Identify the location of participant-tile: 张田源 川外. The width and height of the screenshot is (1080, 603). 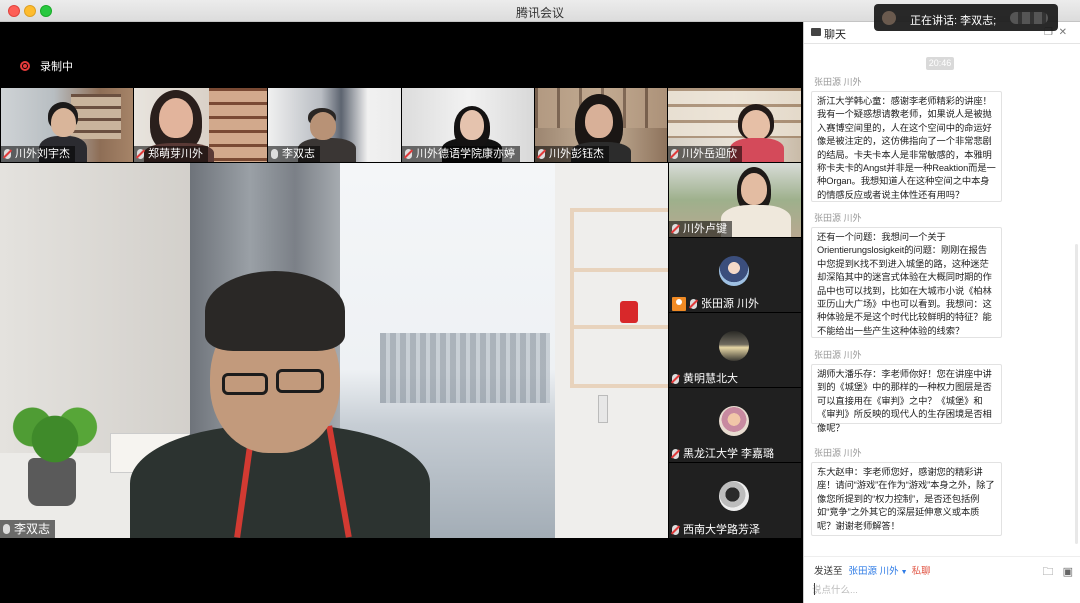
(735, 275).